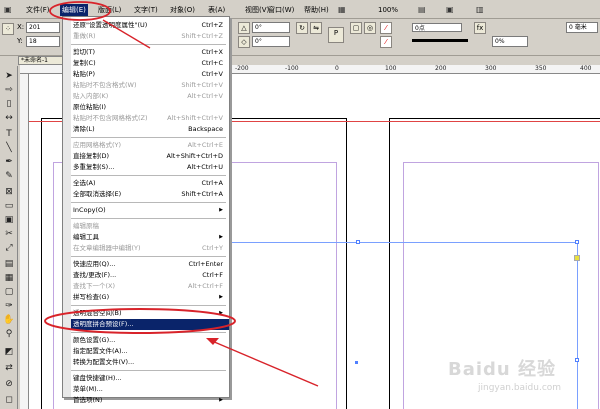 The image size is (600, 409). I want to click on menu-item: 快速应用(Q)... Ctrl+Enter, so click(150, 264).